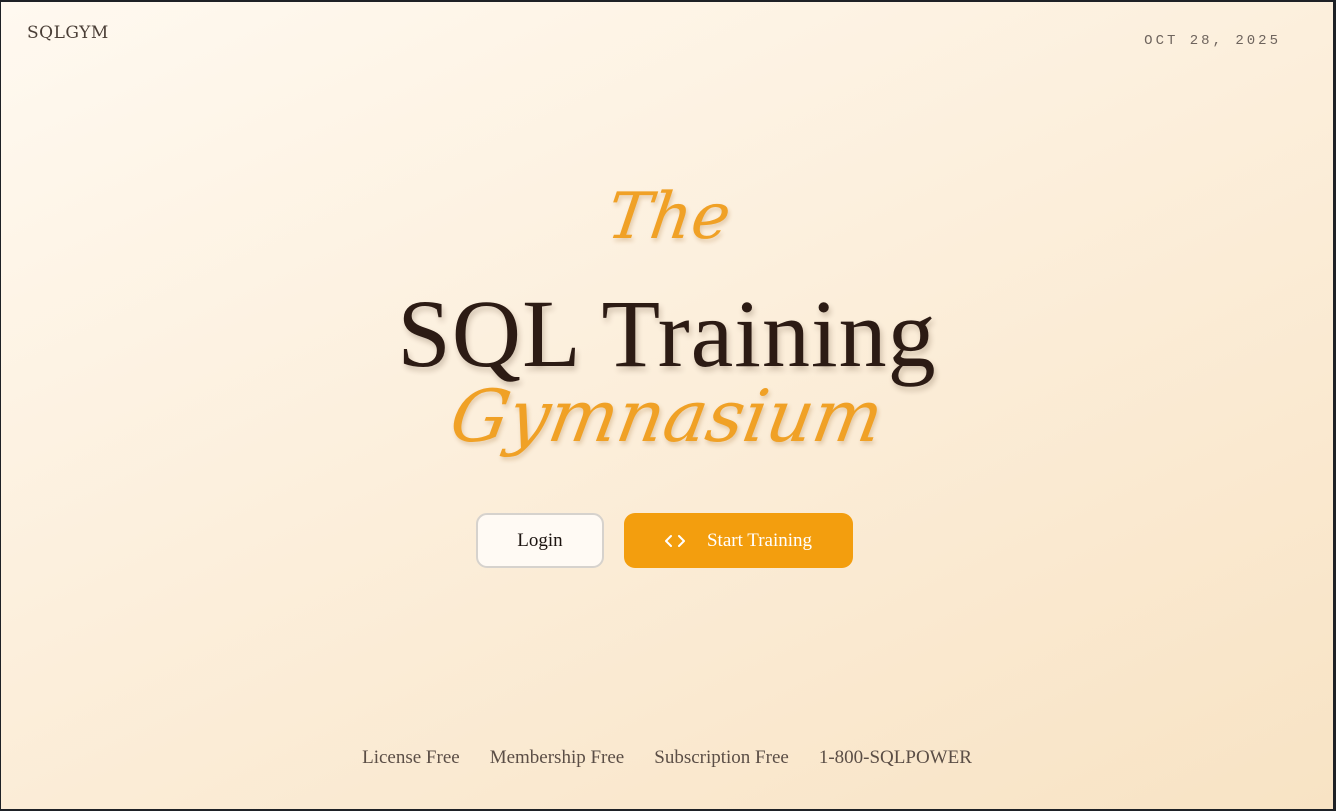 The height and width of the screenshot is (811, 1336). Describe the element at coordinates (667, 333) in the screenshot. I see `hero-title: SQL Training` at that location.